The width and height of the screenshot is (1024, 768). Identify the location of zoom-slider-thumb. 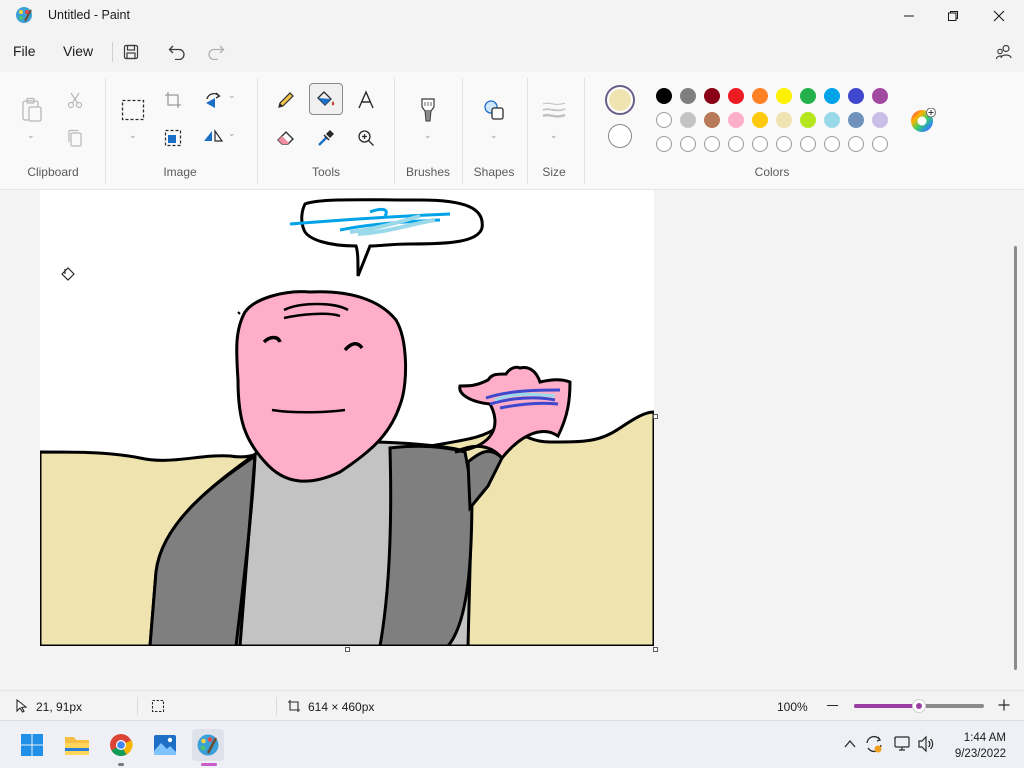
(919, 706).